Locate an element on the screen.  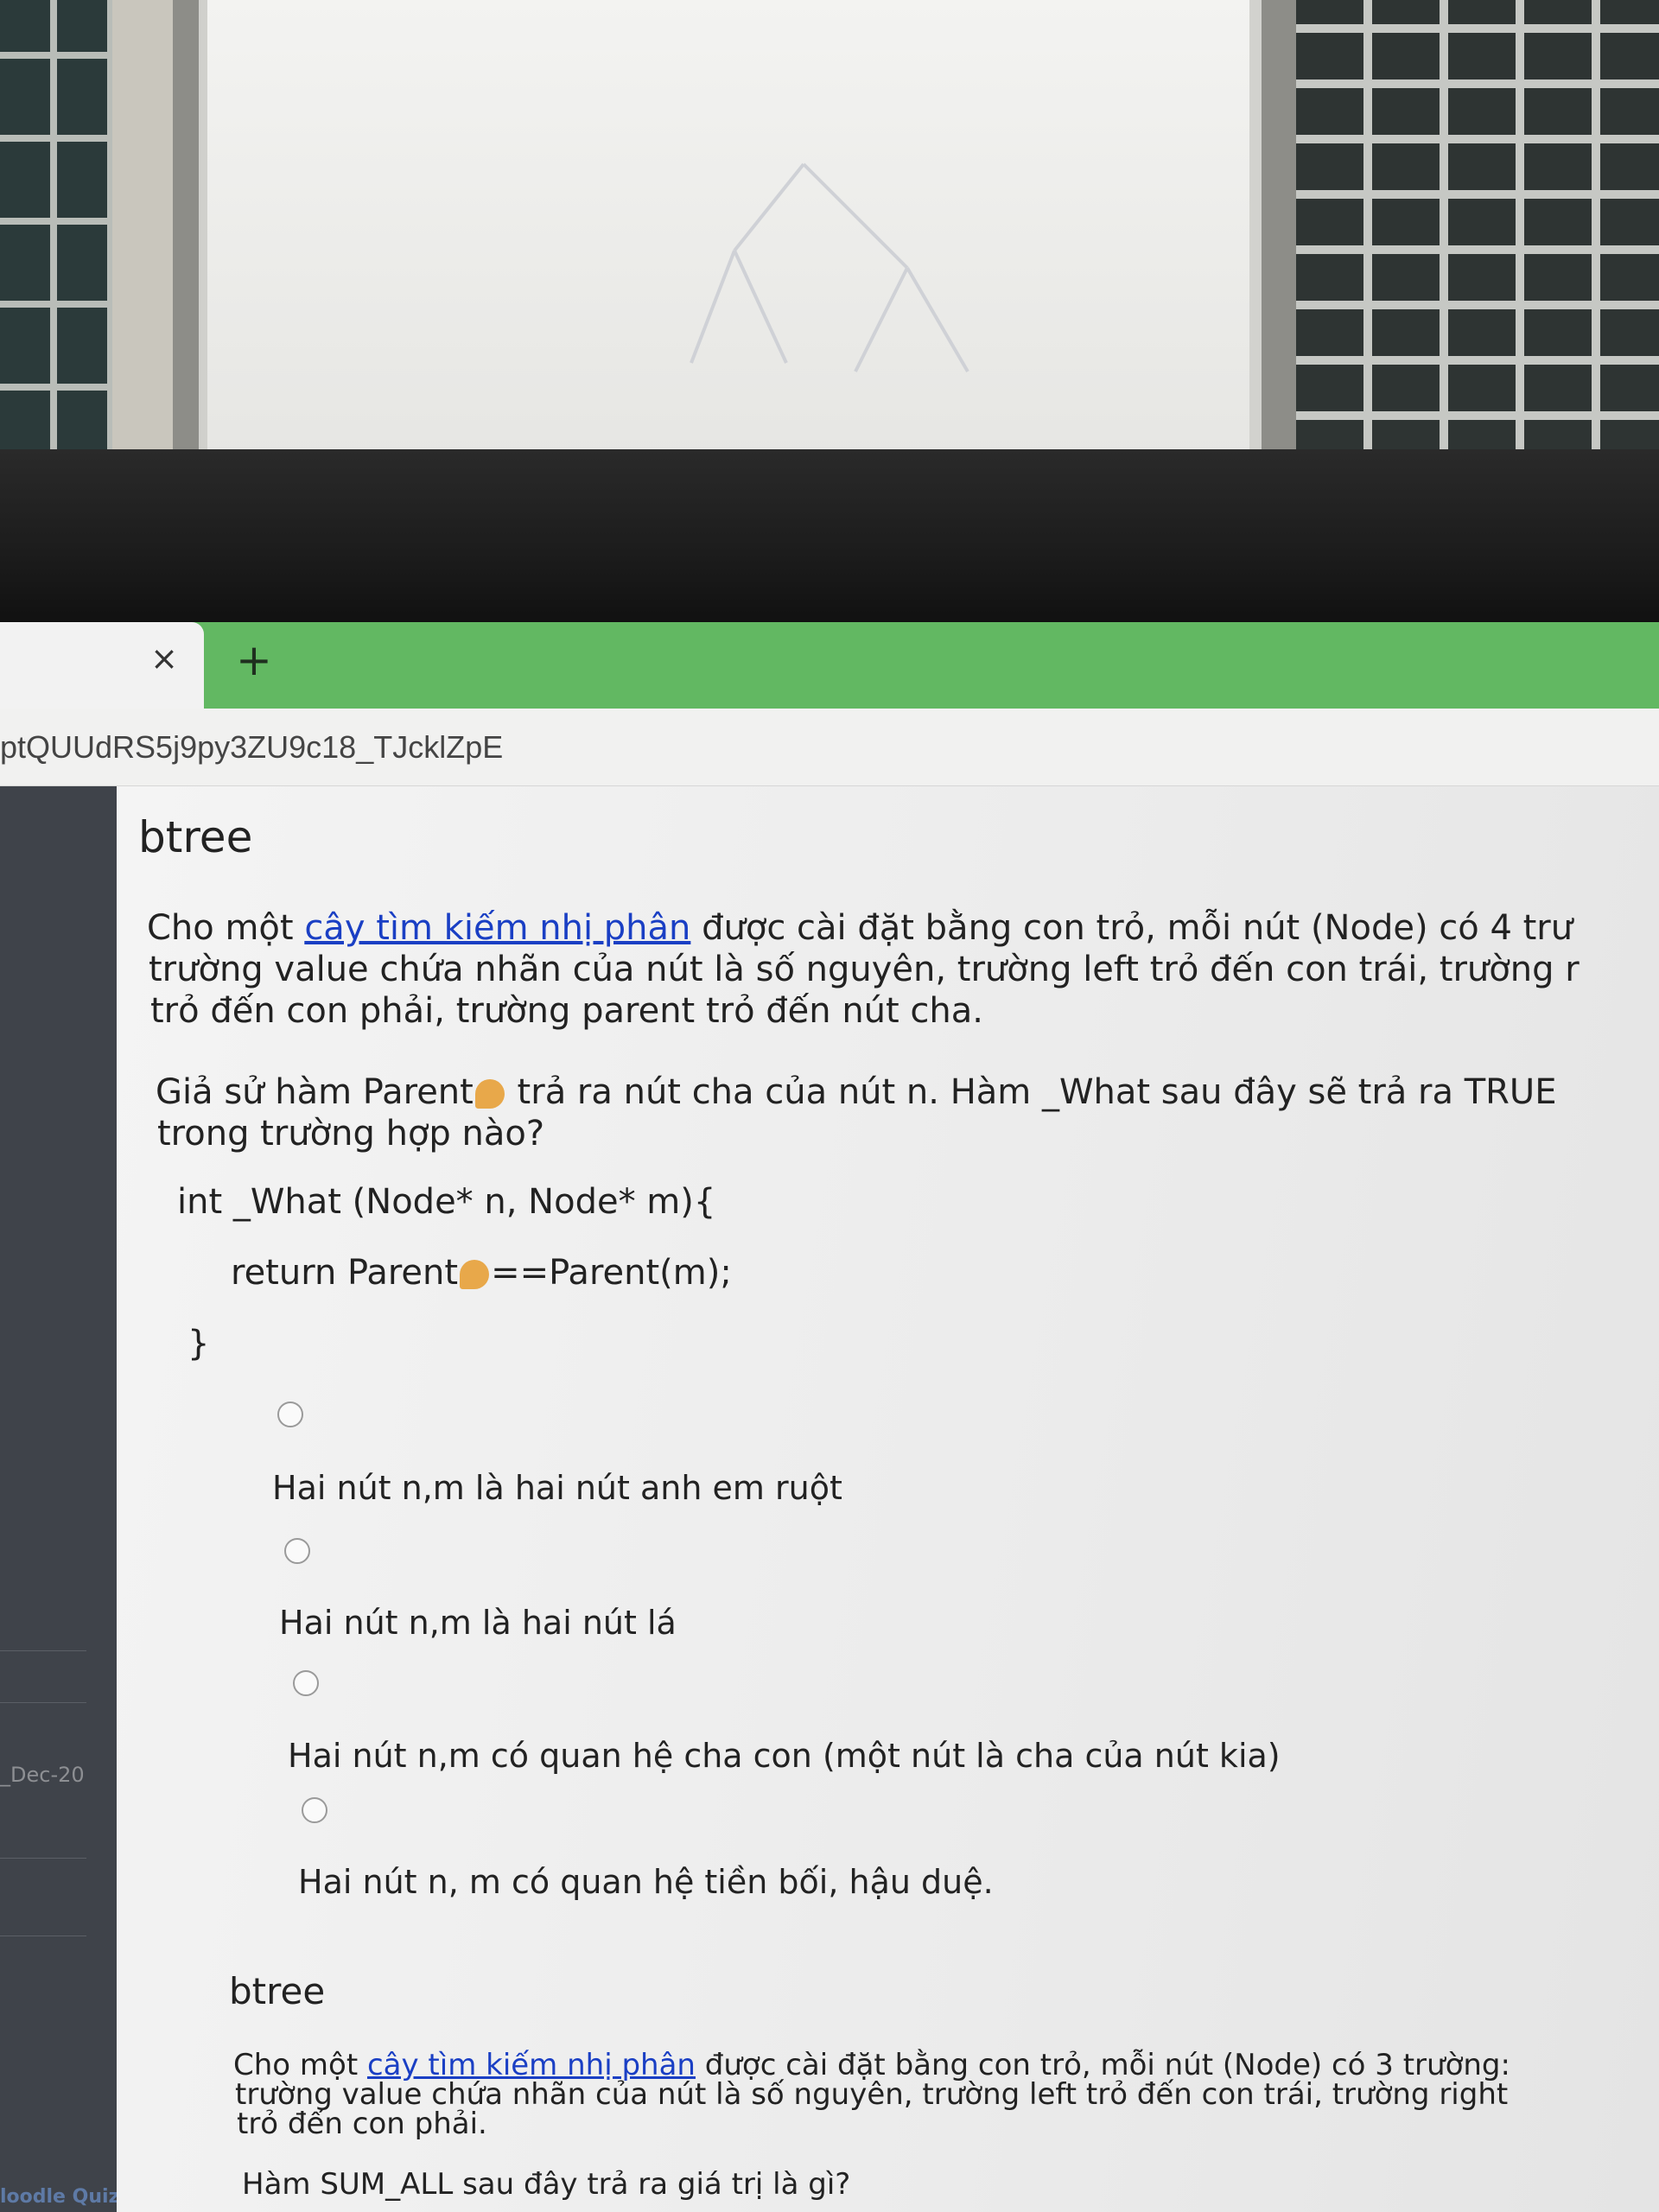
sidebar-quiz-link: loodle Quiz is located at coordinates (59, 2197).